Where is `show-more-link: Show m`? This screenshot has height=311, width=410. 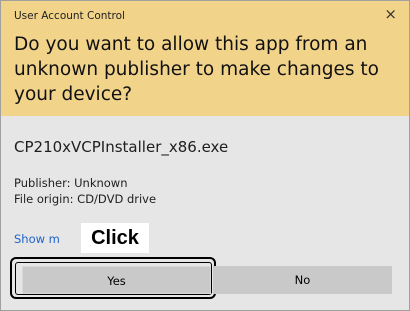 show-more-link: Show m is located at coordinates (37, 239).